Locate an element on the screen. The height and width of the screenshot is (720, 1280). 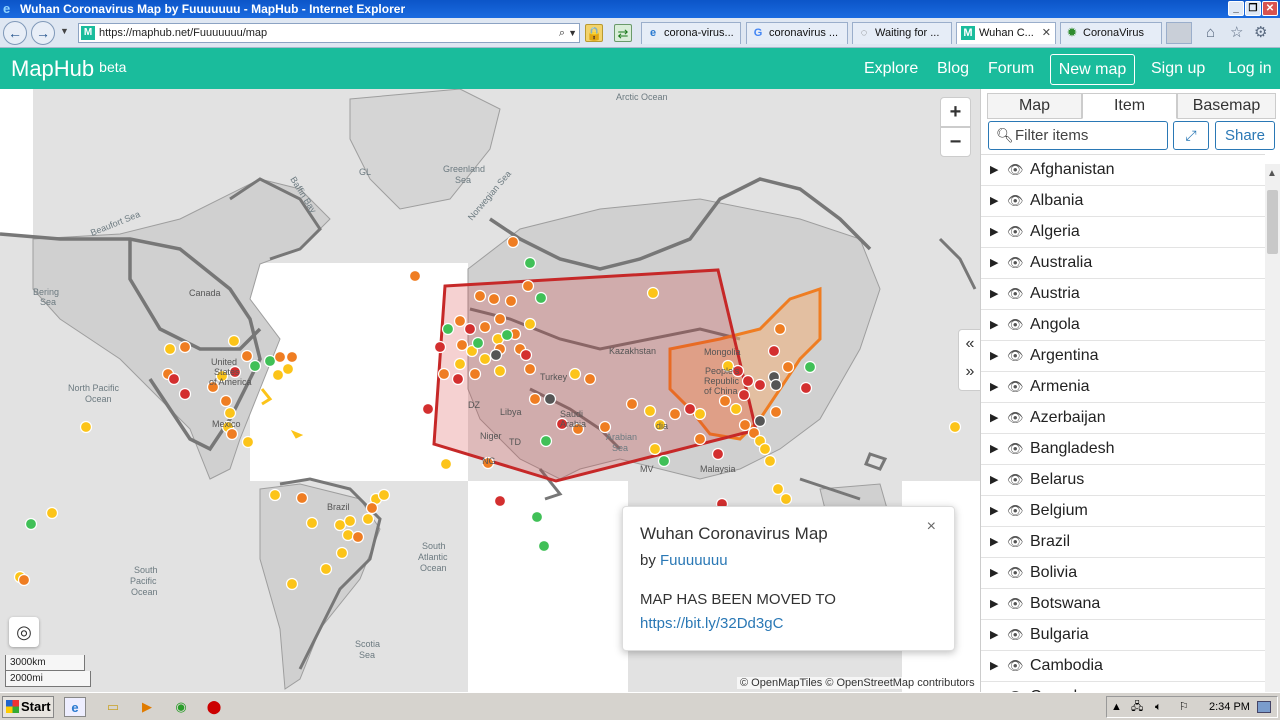
list-item: ▶ 👁︎ Albania is located at coordinates (1123, 201).